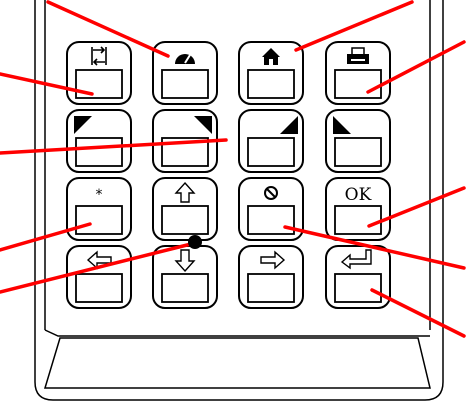 This screenshot has width=466, height=401. What do you see at coordinates (195, 242) in the screenshot?
I see `callout-dot` at bounding box center [195, 242].